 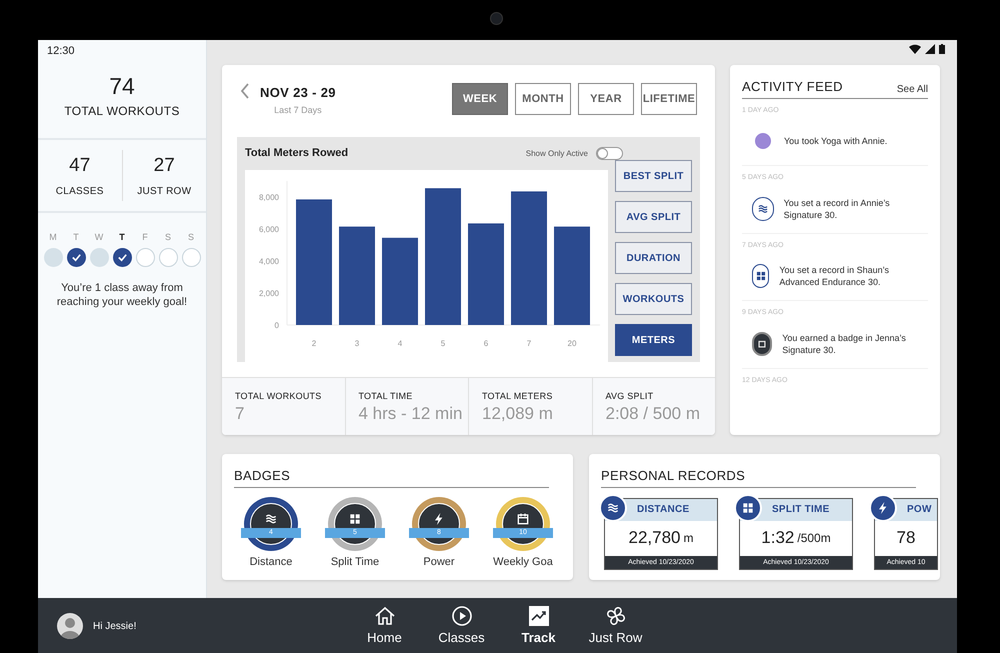 I want to click on date-range-title: NOV 23 - 29, so click(x=298, y=93).